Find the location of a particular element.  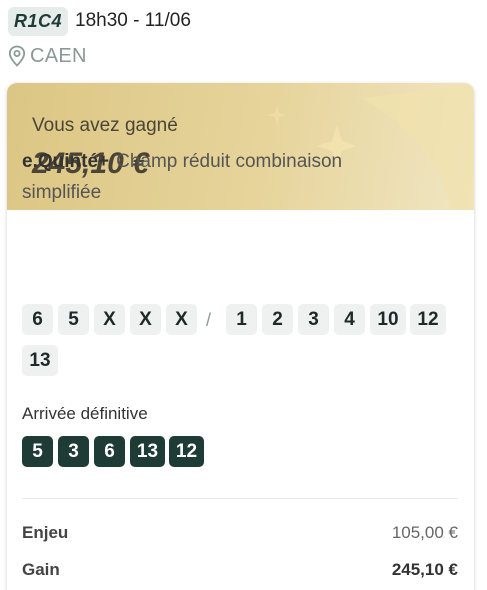

arrival-chip: 12 is located at coordinates (186, 451).